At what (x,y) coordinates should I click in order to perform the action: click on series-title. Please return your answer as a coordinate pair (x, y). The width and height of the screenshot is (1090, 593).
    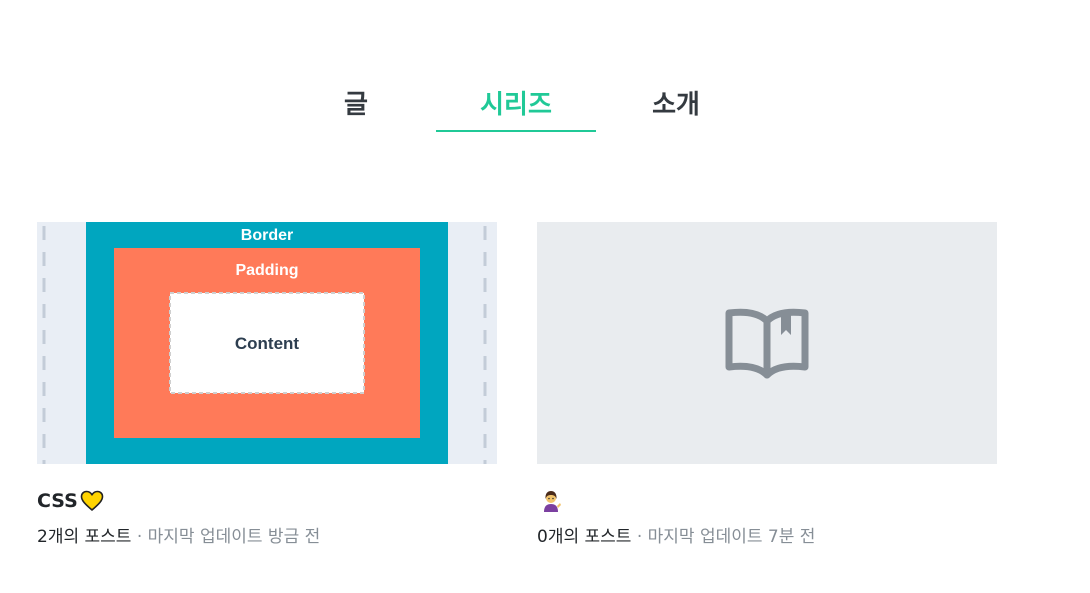
    Looking at the image, I should click on (767, 501).